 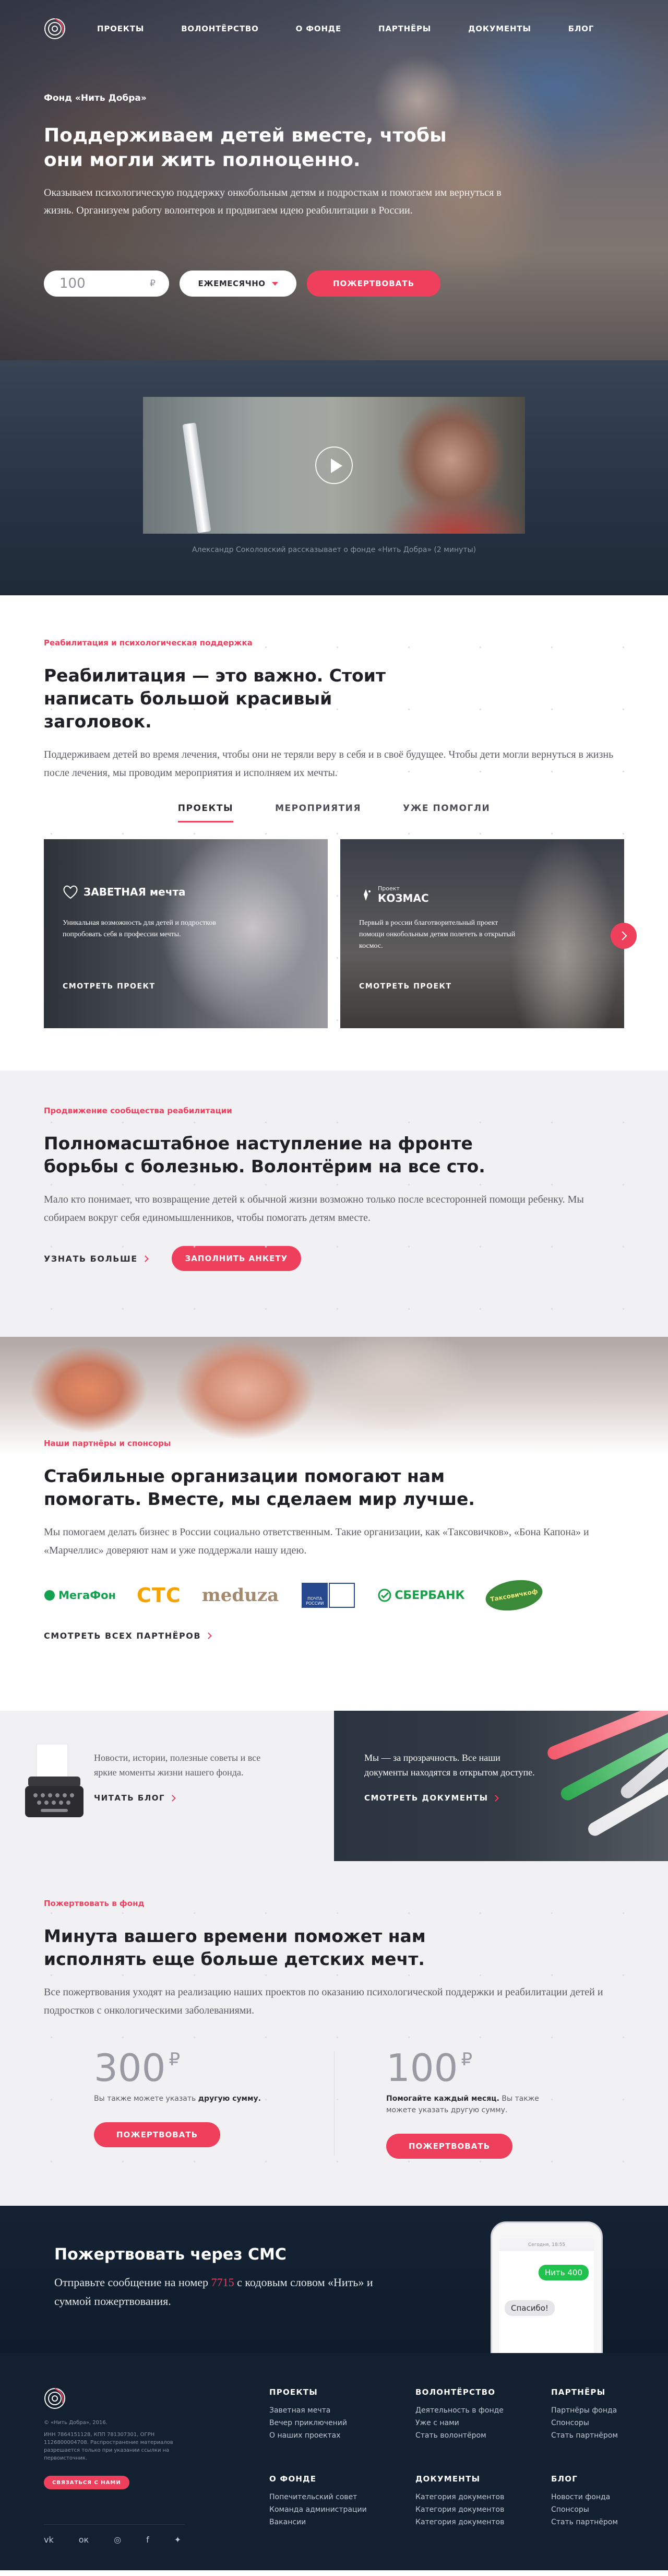 I want to click on learn-more-label: УЗНАТЬ БОЛЬШЕ, so click(x=91, y=1258).